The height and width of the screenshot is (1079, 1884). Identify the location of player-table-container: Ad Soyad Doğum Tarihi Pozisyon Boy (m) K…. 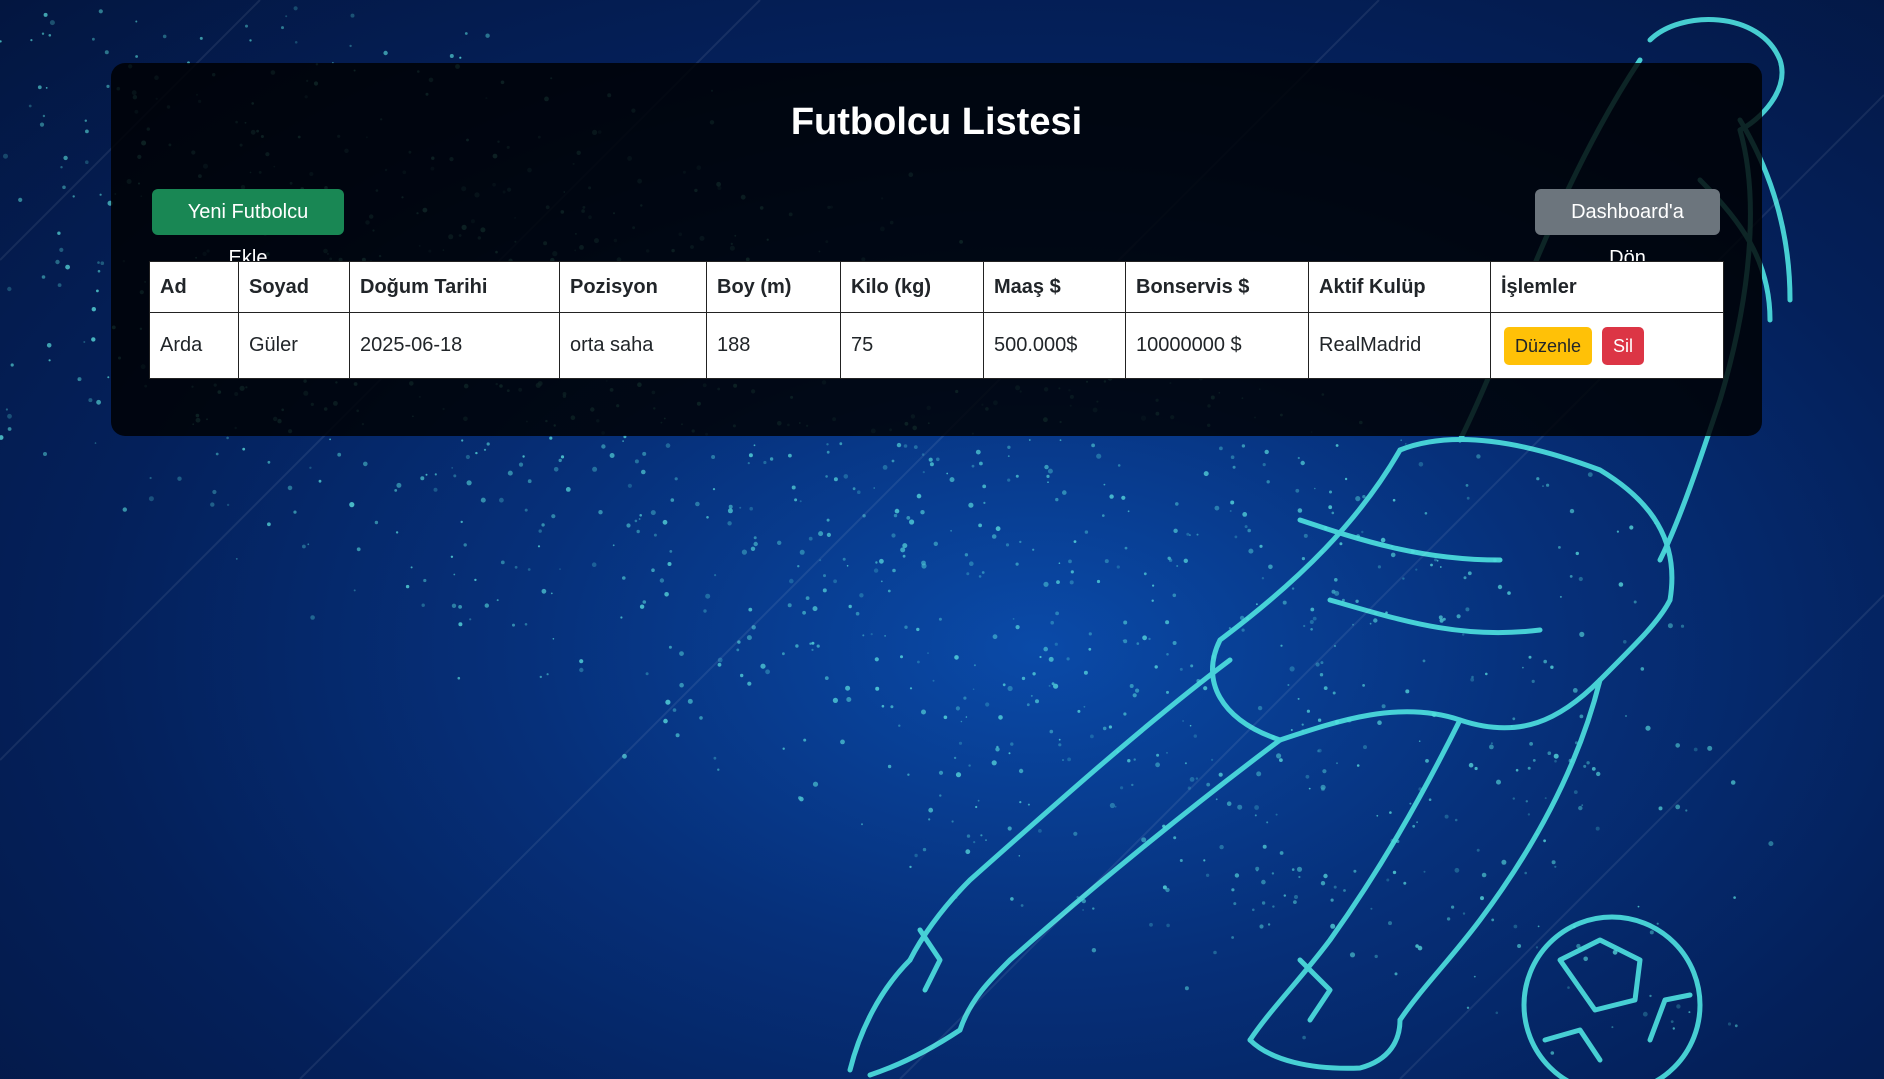
(936, 320).